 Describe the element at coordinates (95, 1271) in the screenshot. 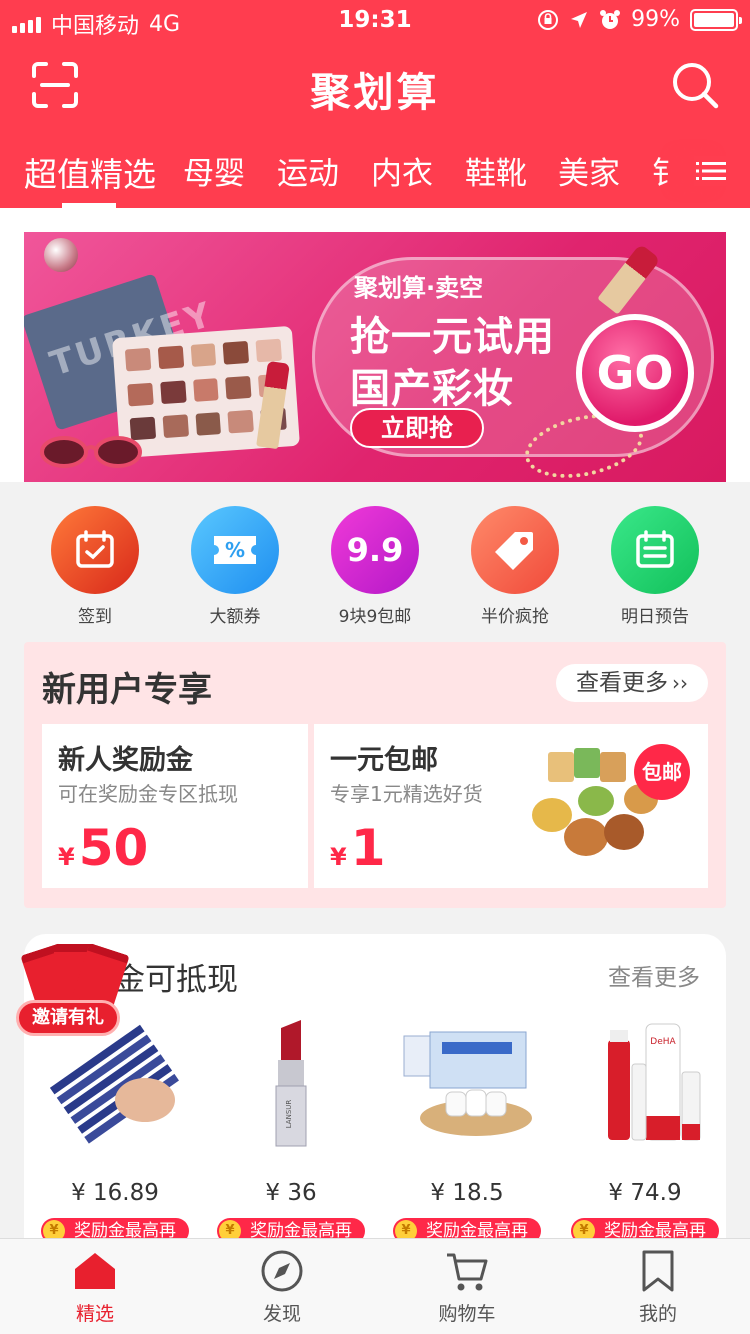

I see `home-icon` at that location.